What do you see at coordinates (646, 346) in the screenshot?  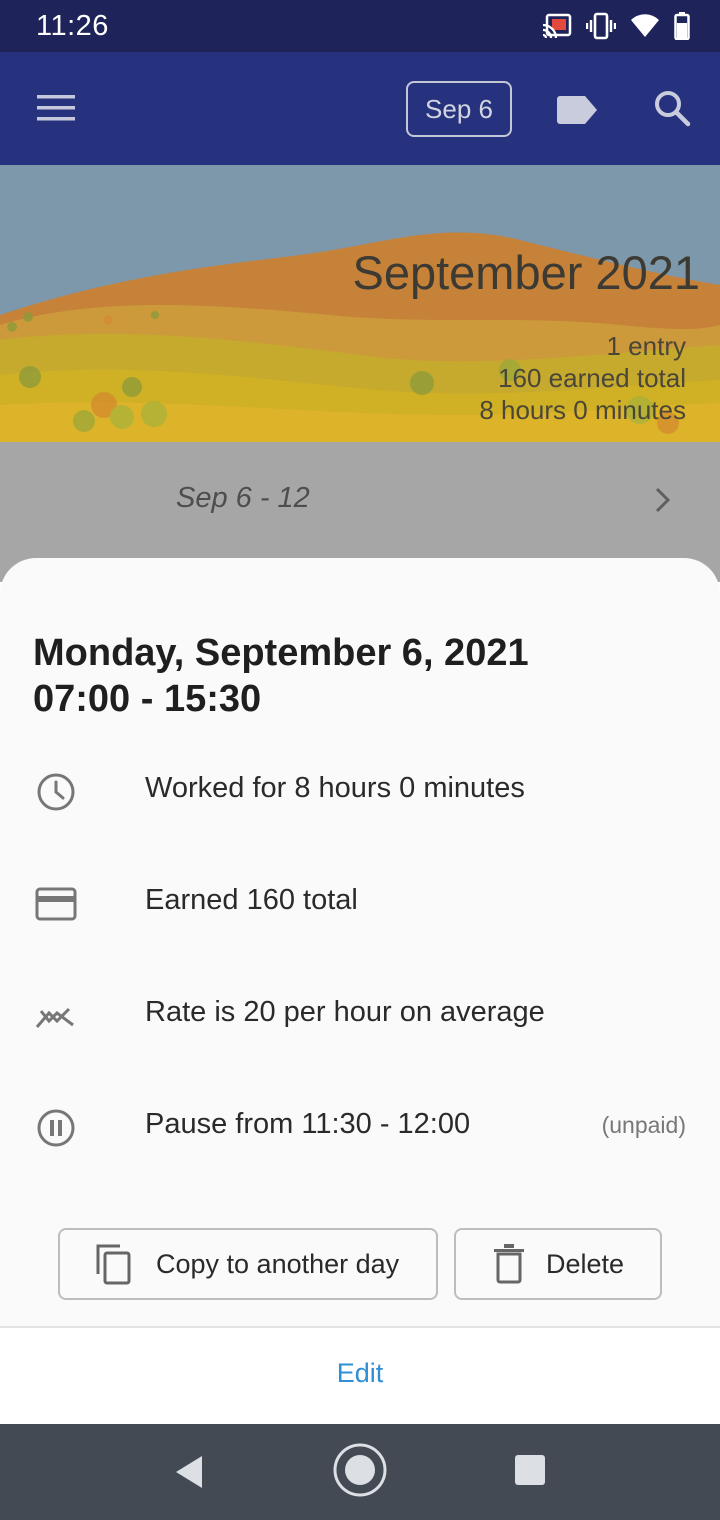 I see `entry-count: 1 entry` at bounding box center [646, 346].